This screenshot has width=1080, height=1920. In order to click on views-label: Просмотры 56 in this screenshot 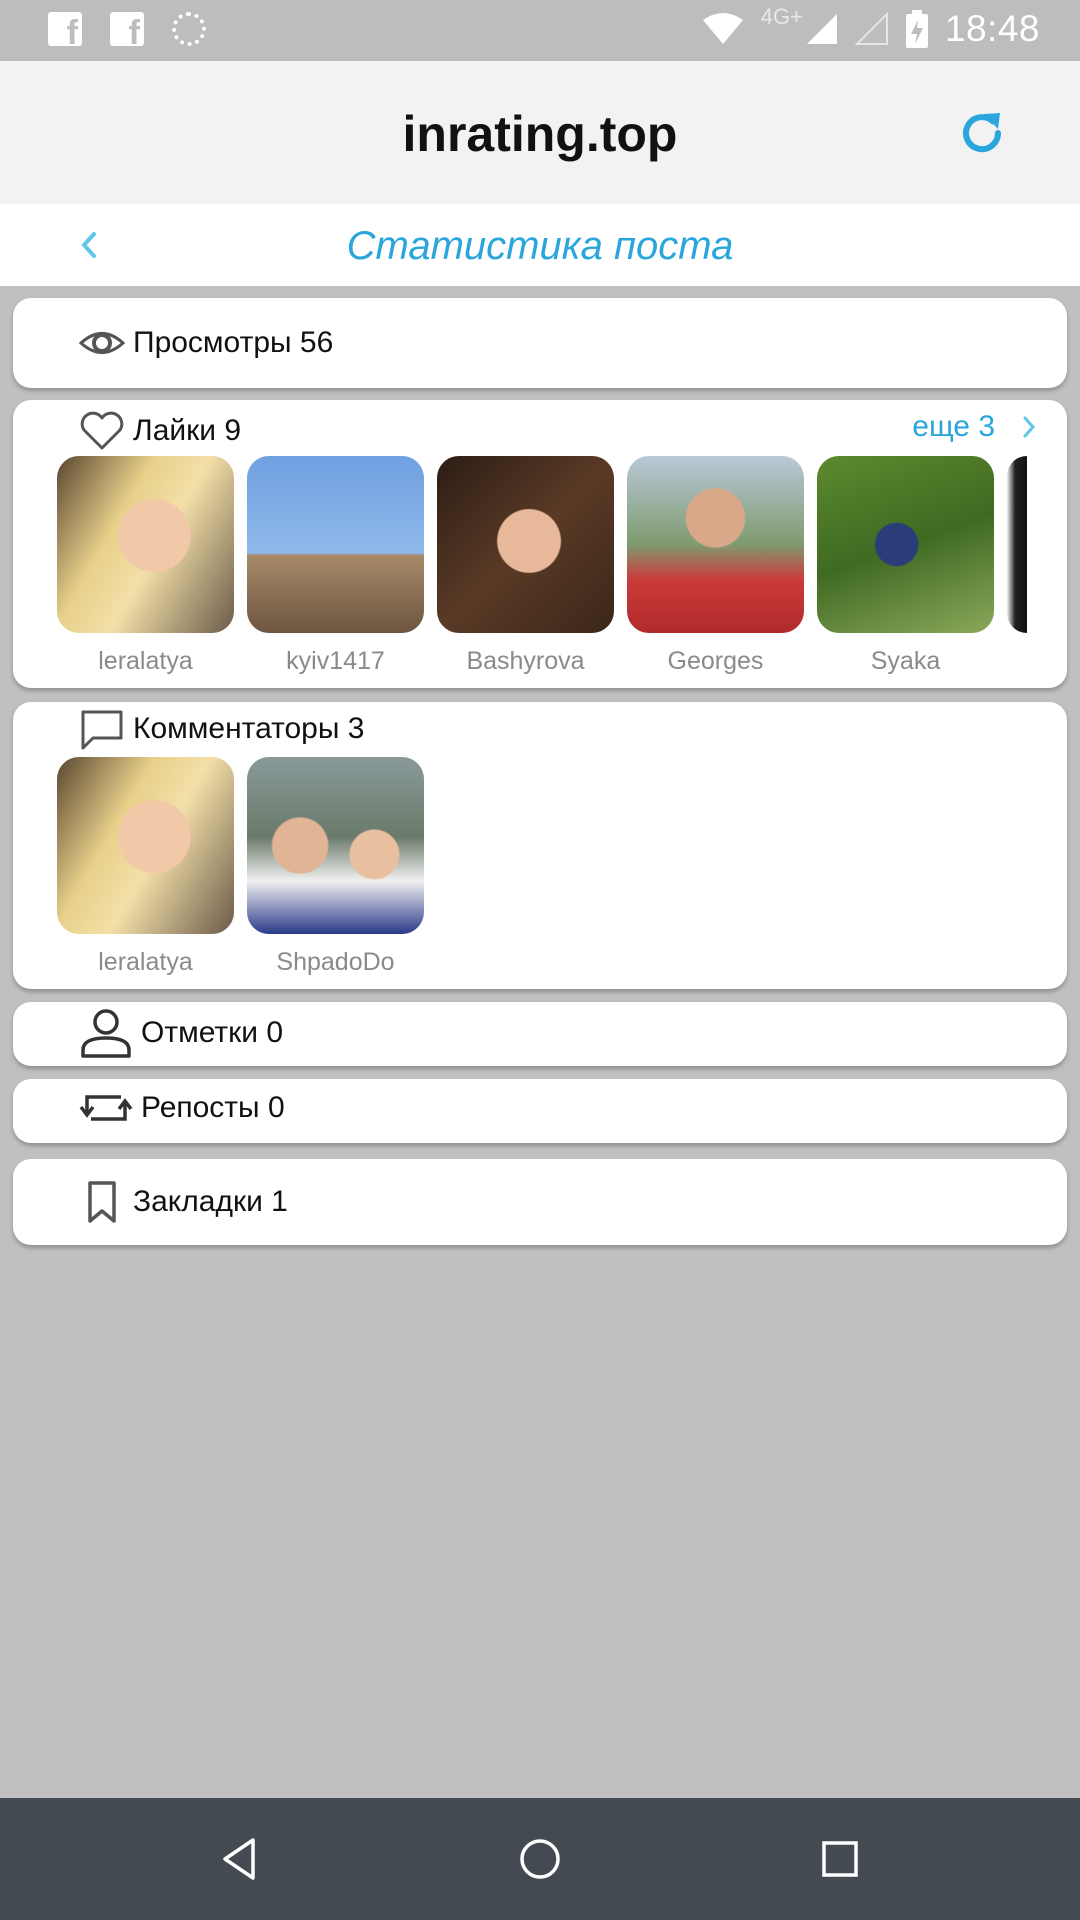, I will do `click(233, 342)`.